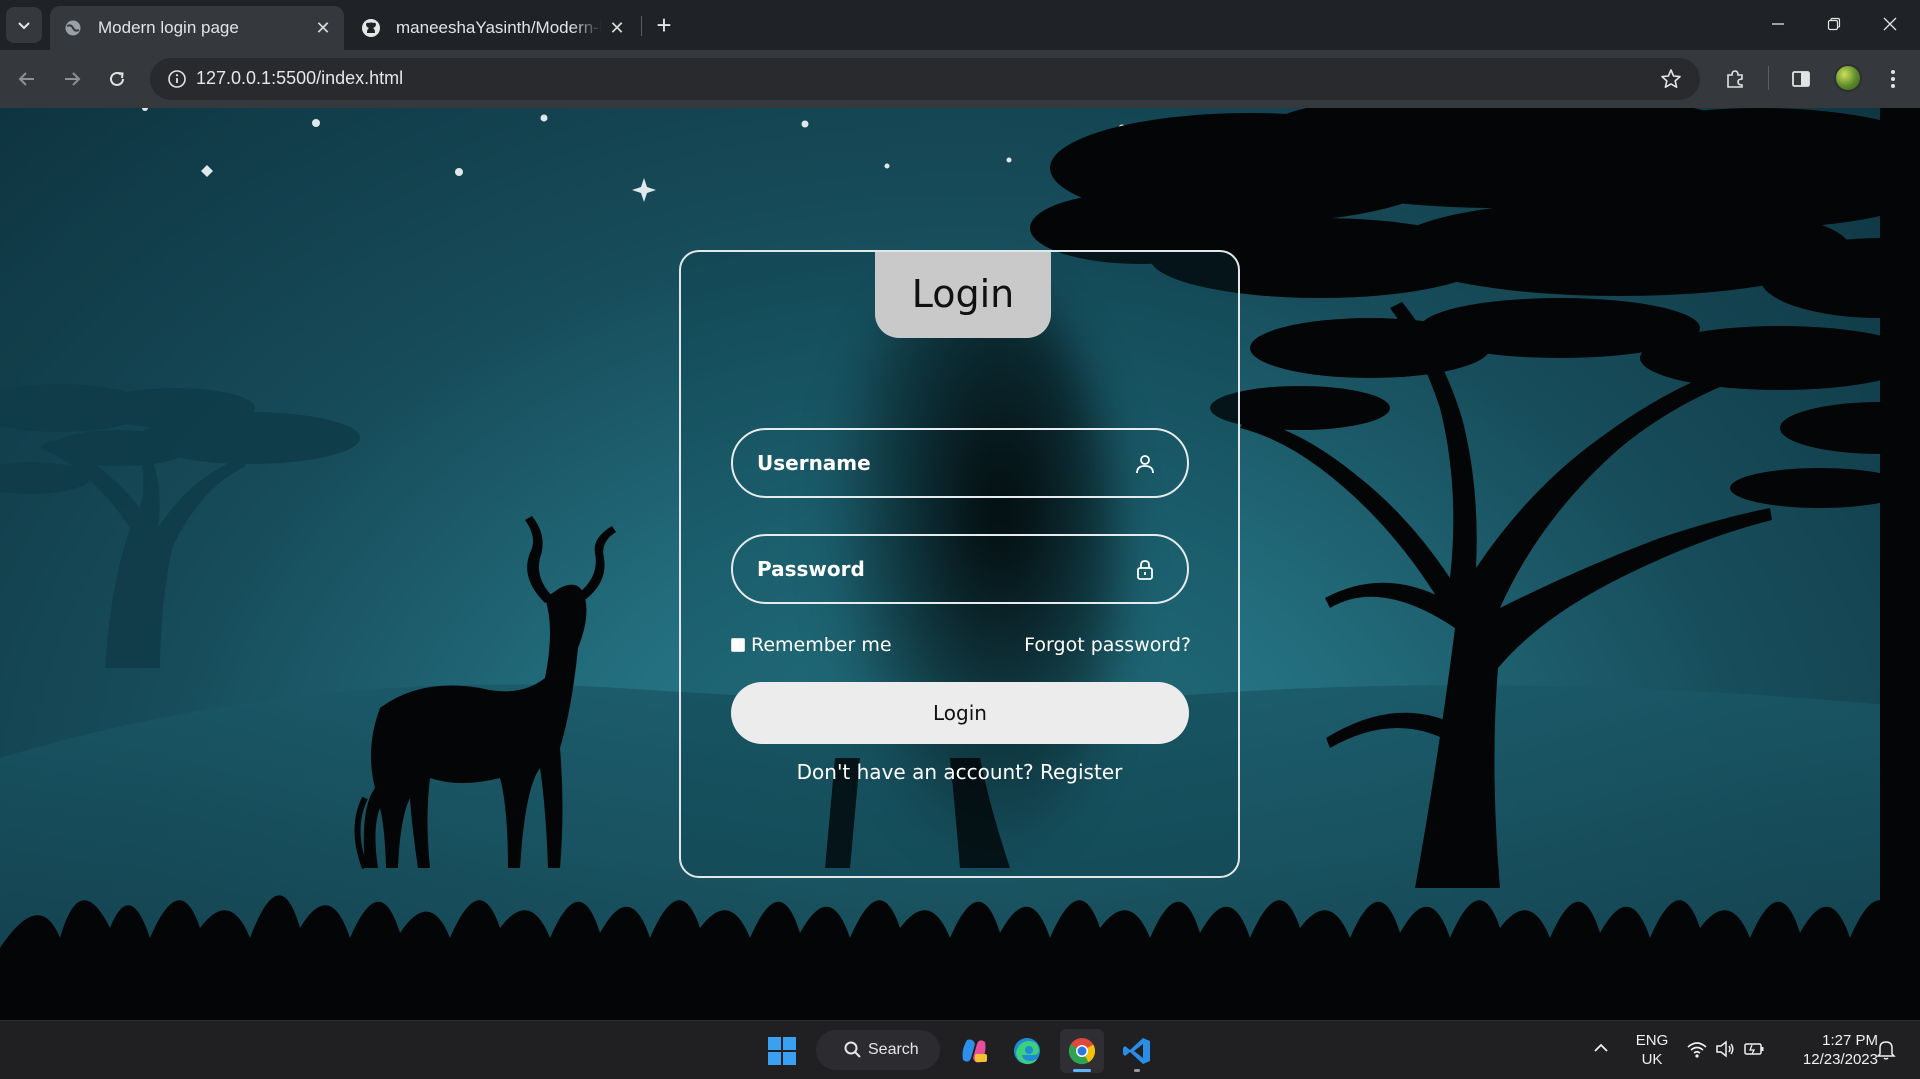 Image resolution: width=1920 pixels, height=1079 pixels. What do you see at coordinates (1768, 78) in the screenshot?
I see `toolbar-divider` at bounding box center [1768, 78].